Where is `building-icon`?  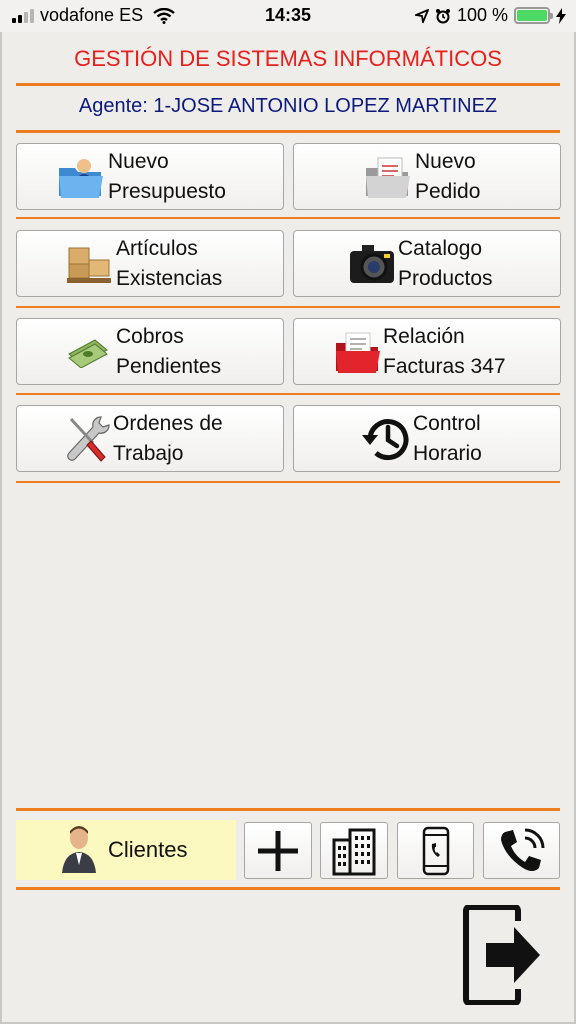 building-icon is located at coordinates (354, 851).